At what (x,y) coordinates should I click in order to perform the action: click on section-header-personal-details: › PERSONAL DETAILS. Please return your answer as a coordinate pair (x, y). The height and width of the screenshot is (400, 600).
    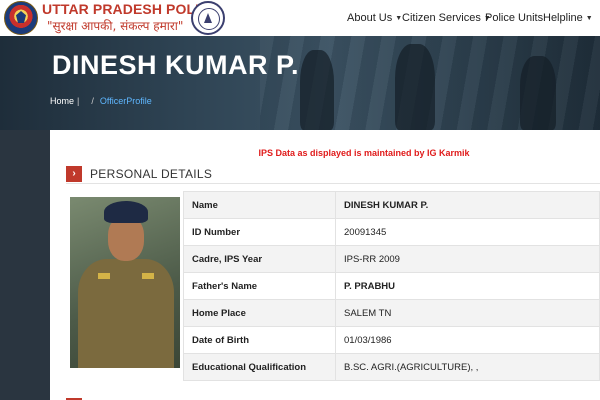
    Looking at the image, I should click on (333, 174).